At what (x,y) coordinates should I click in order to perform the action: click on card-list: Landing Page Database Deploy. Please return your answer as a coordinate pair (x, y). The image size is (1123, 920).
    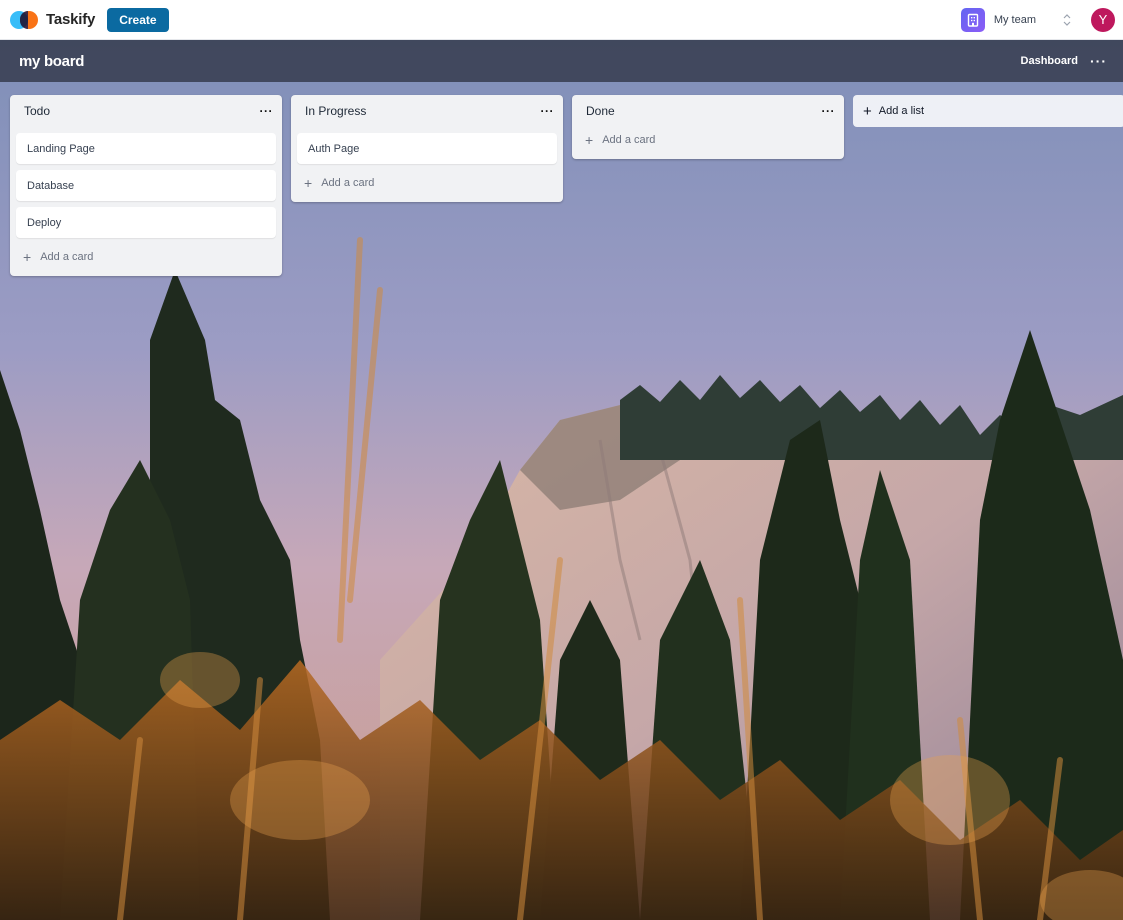
    Looking at the image, I should click on (146, 185).